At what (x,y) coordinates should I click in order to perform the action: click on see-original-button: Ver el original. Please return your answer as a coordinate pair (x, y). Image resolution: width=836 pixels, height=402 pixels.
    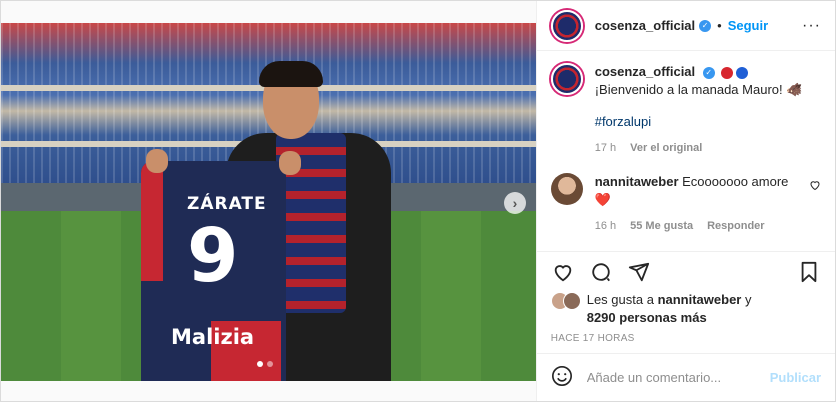
    Looking at the image, I should click on (666, 148).